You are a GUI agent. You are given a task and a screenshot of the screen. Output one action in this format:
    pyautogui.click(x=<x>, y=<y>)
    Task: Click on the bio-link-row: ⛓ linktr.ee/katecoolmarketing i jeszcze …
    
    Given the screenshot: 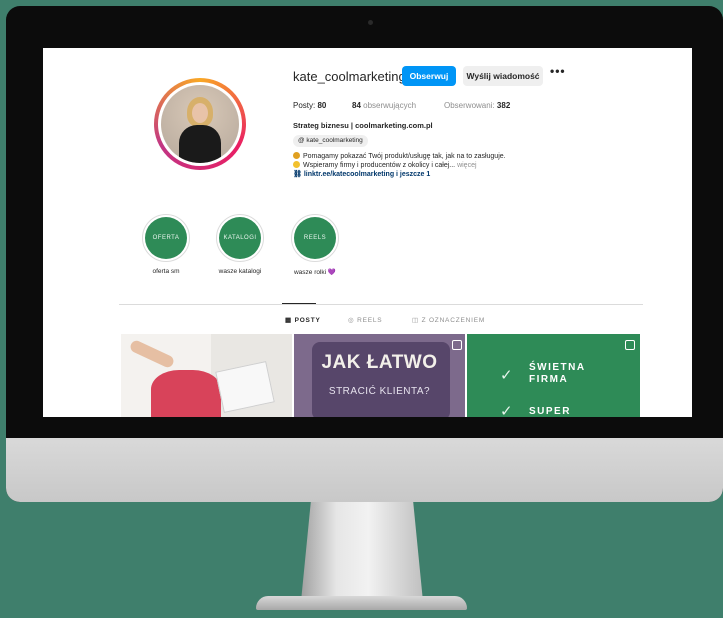 What is the action you would take?
    pyautogui.click(x=361, y=174)
    